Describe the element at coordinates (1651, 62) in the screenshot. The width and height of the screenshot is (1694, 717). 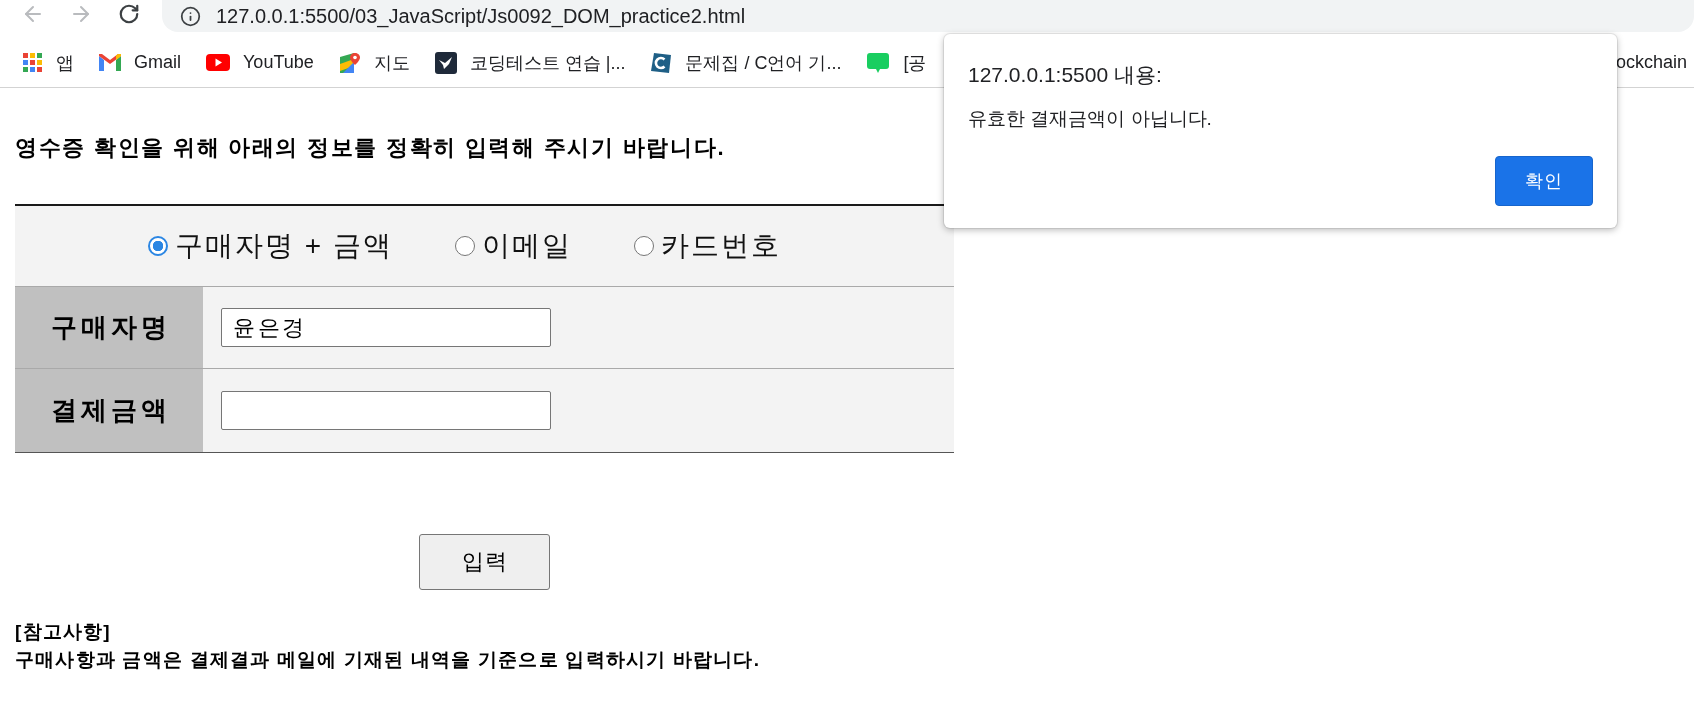
I see `bookmark-link: ockchain` at that location.